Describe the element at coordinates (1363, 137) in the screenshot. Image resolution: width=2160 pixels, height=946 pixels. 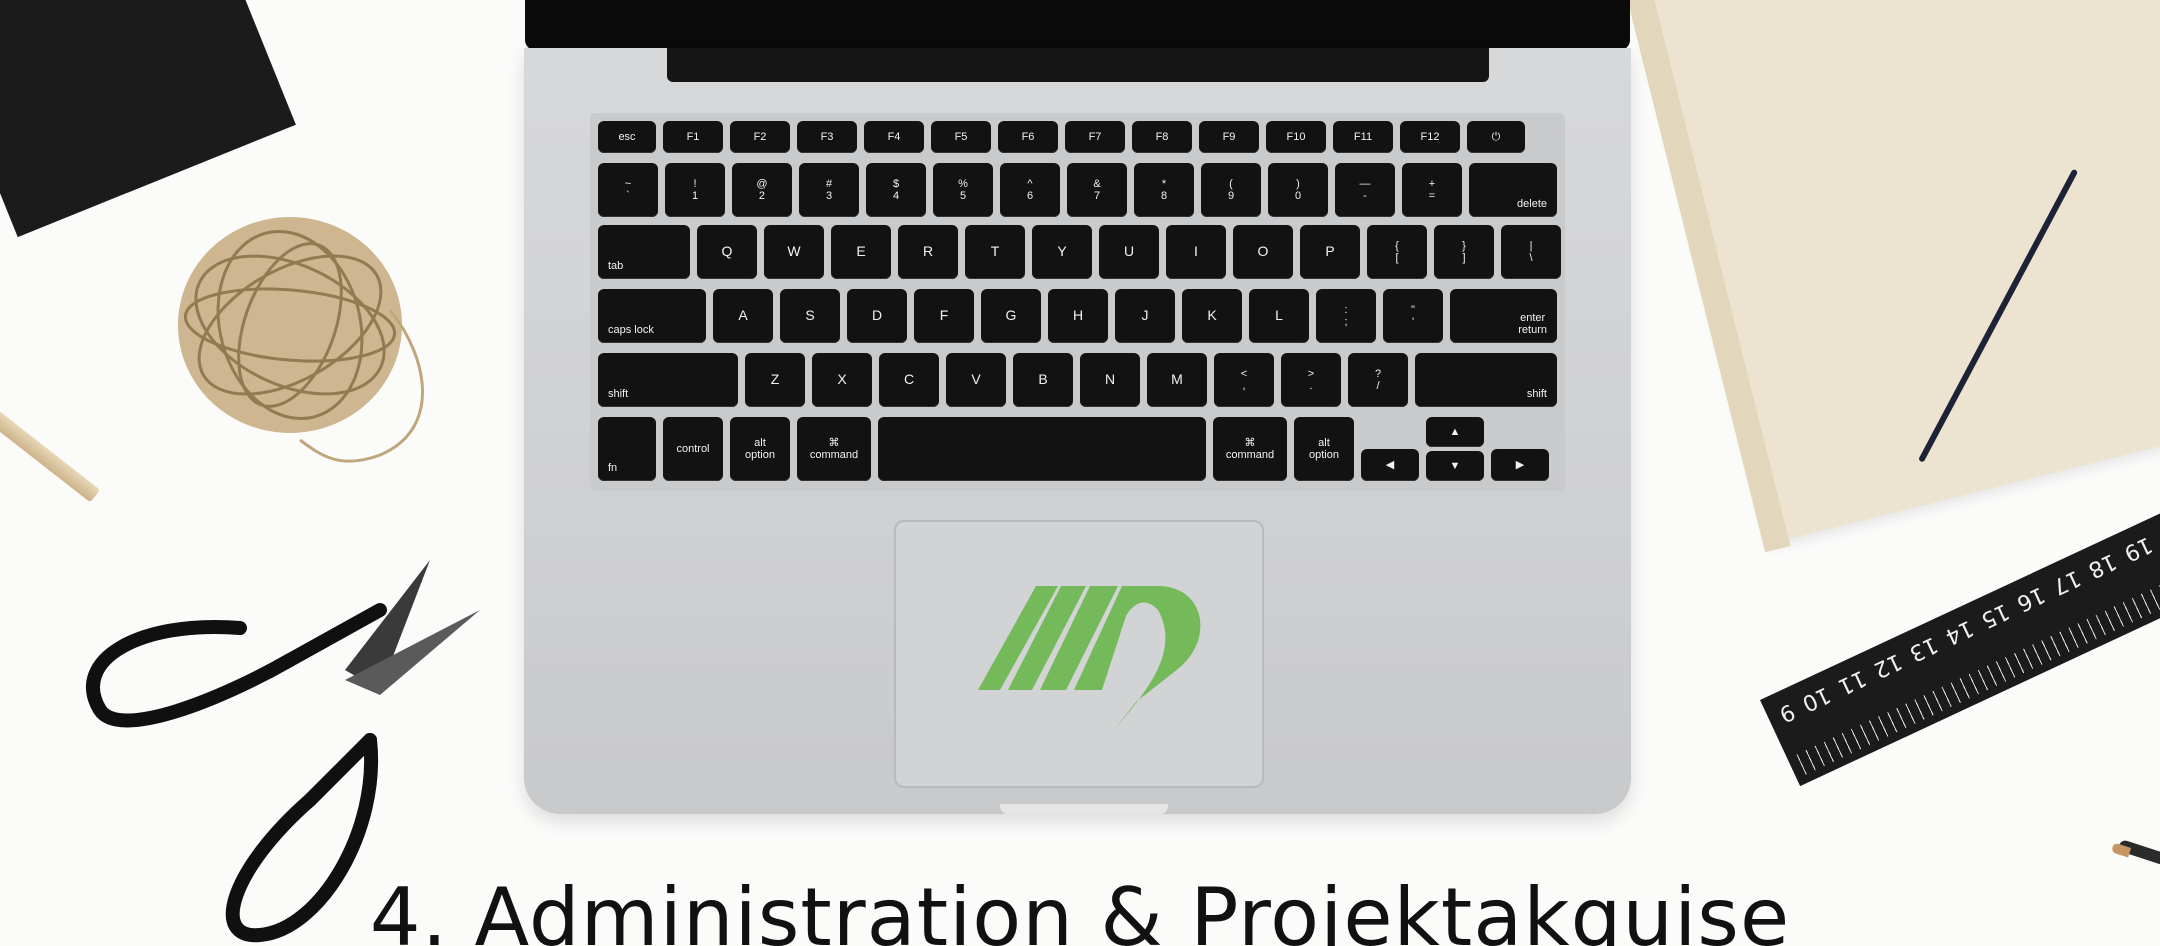
I see `function-key: F11` at that location.